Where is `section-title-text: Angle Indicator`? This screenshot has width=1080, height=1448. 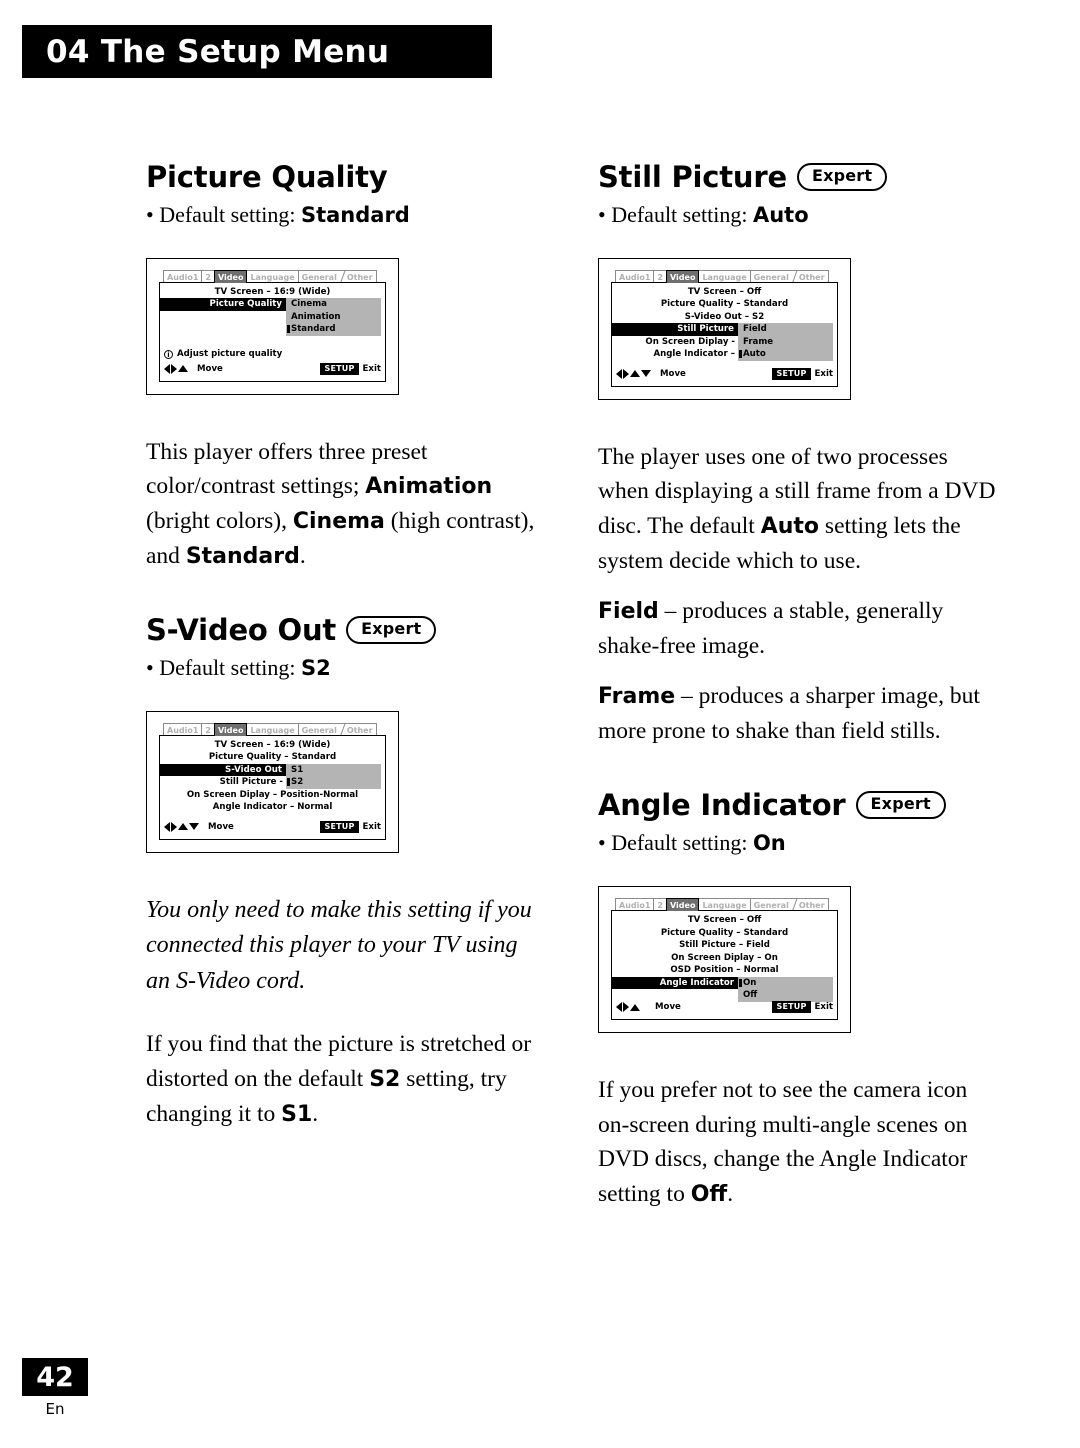 section-title-text: Angle Indicator is located at coordinates (722, 805).